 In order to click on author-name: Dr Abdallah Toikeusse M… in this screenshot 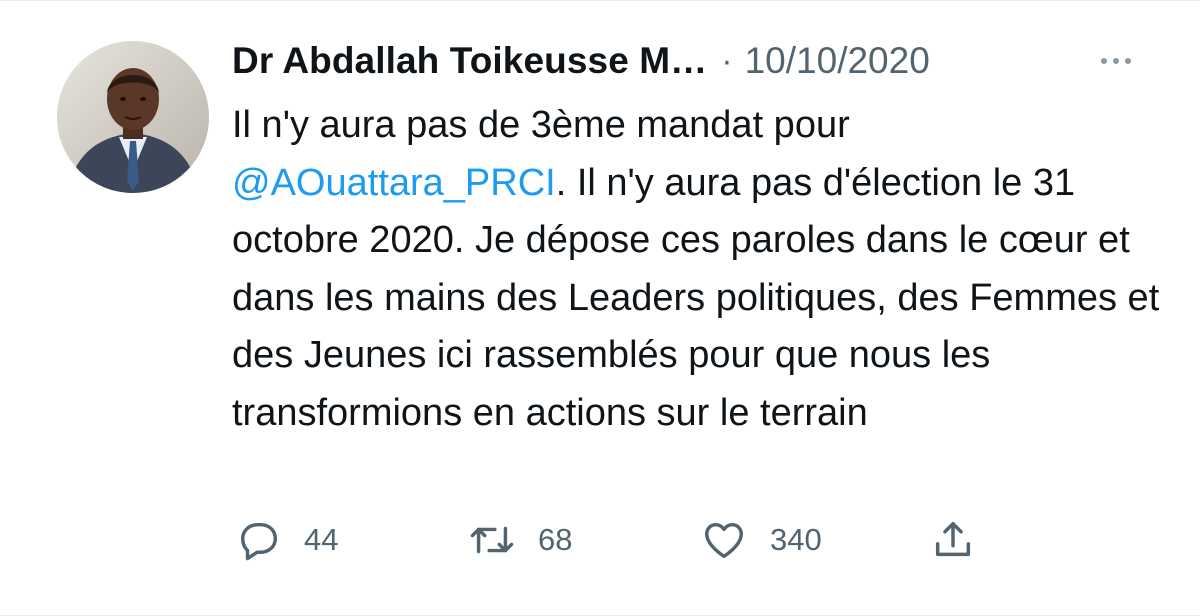, I will do `click(469, 61)`.